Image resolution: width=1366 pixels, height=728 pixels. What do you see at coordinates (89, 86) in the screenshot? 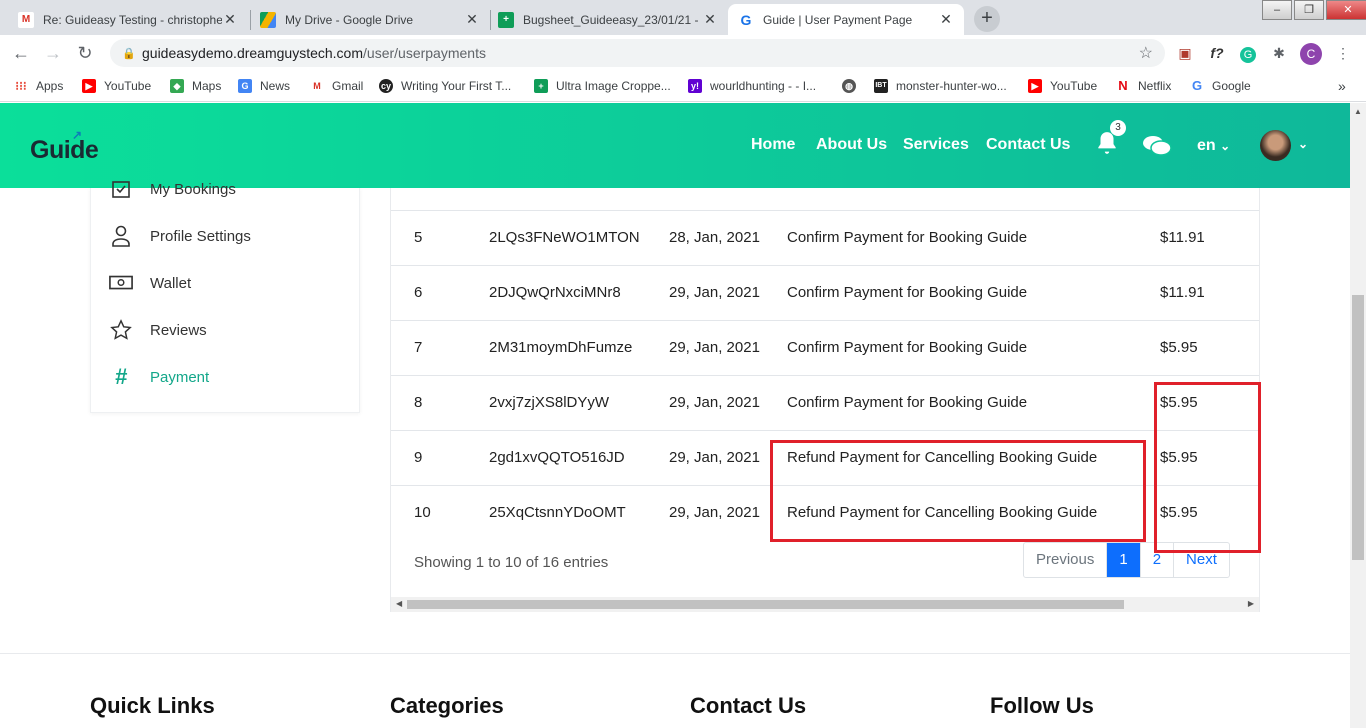
I see `youtube-icon: ▶` at bounding box center [89, 86].